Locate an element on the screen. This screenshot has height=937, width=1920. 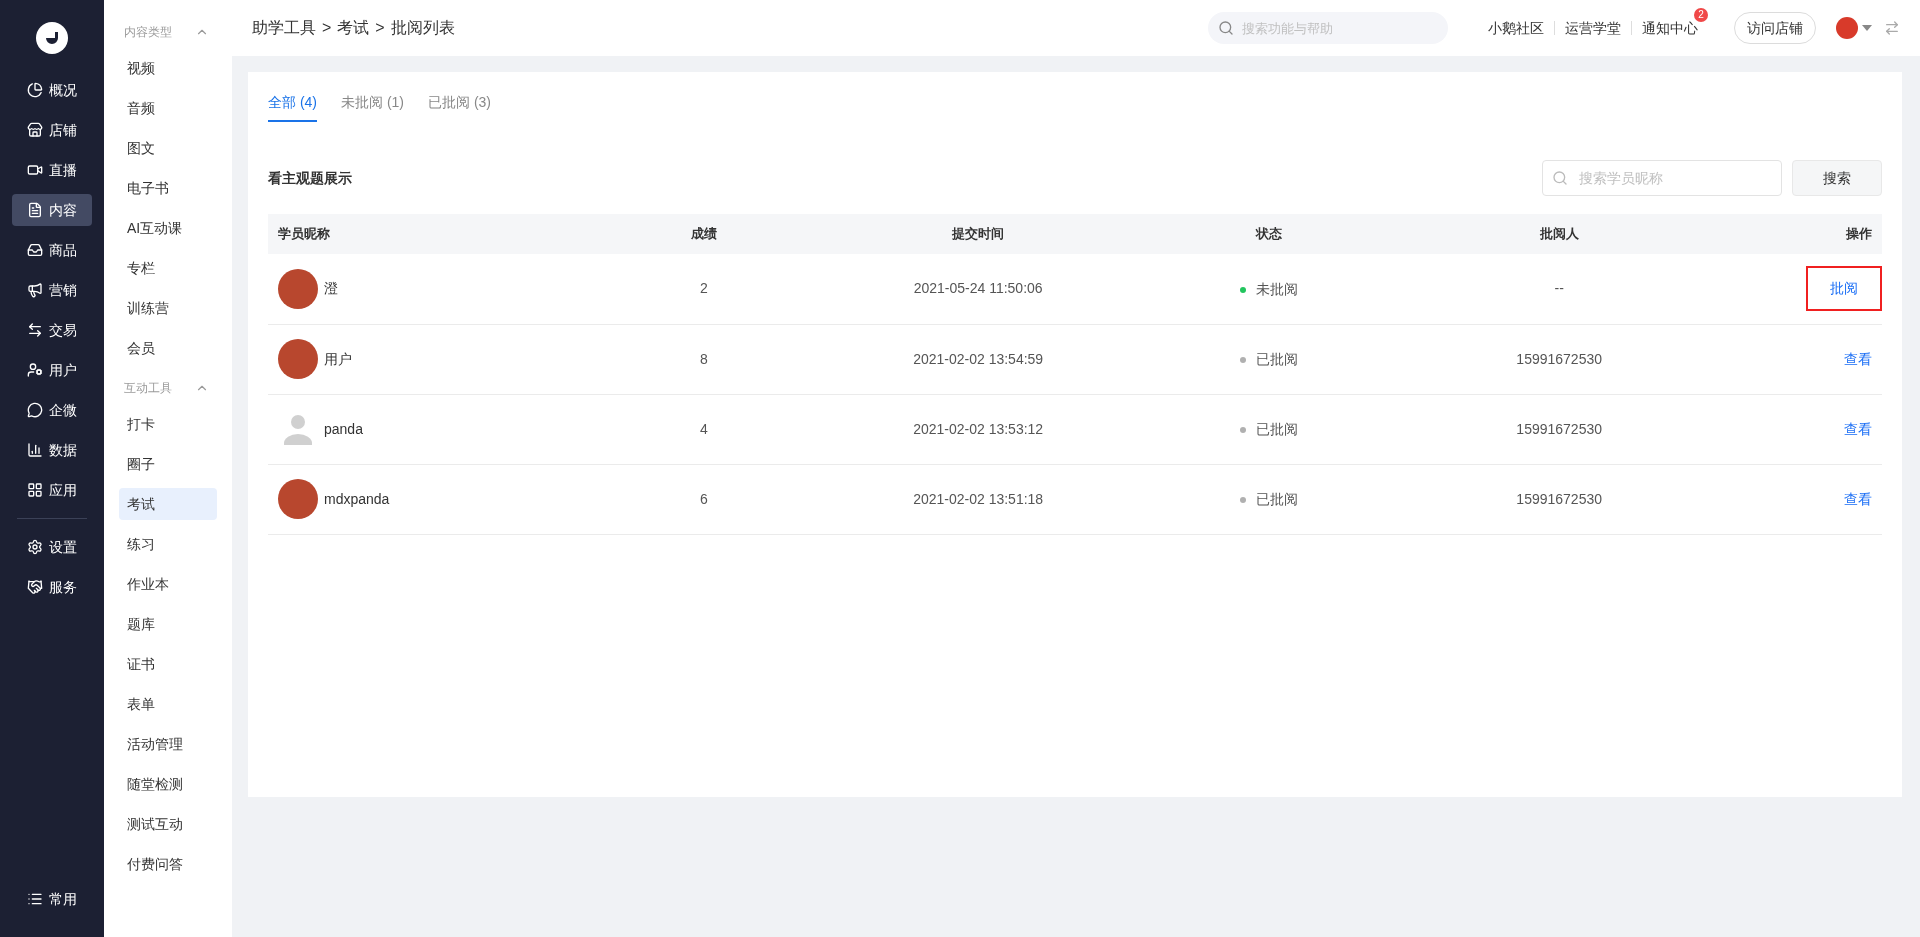
filter-tab: 全部 (4) is located at coordinates (292, 103).